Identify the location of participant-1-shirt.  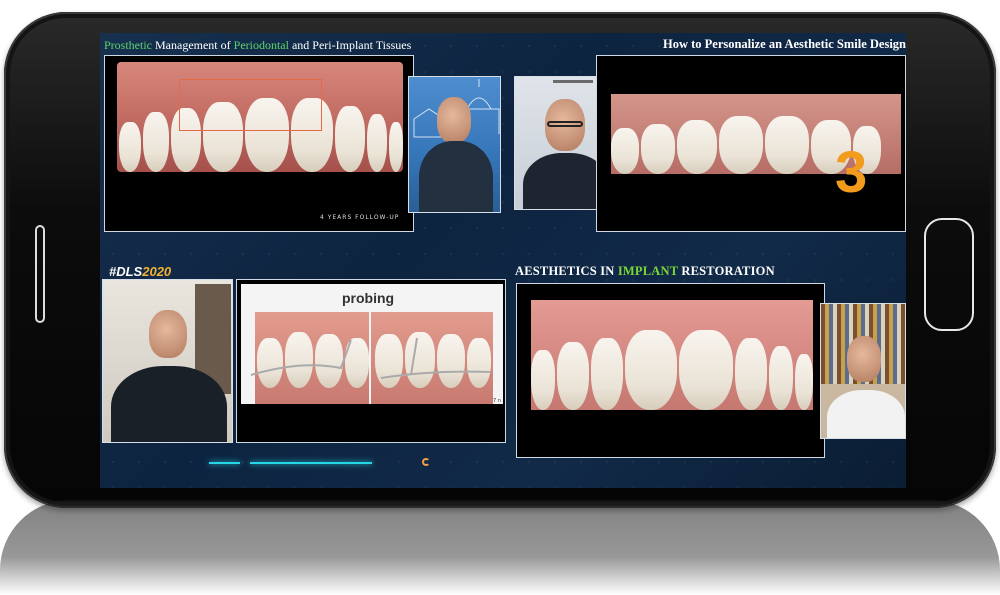
(456, 176).